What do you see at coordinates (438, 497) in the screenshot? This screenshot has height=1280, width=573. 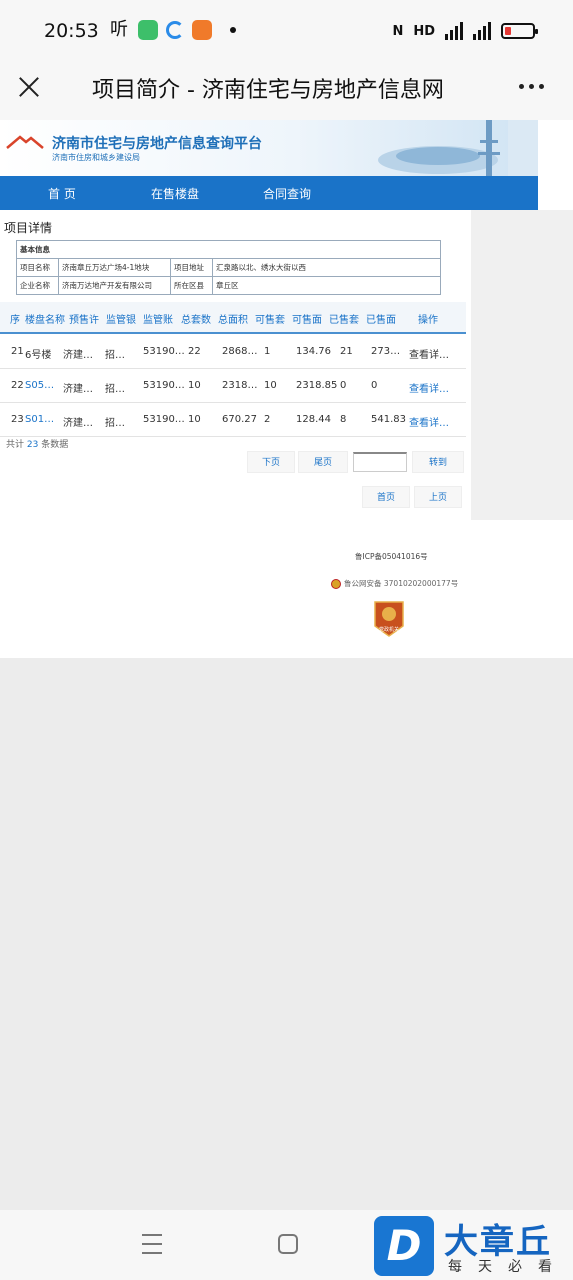 I see `prev-page-button: 上页` at bounding box center [438, 497].